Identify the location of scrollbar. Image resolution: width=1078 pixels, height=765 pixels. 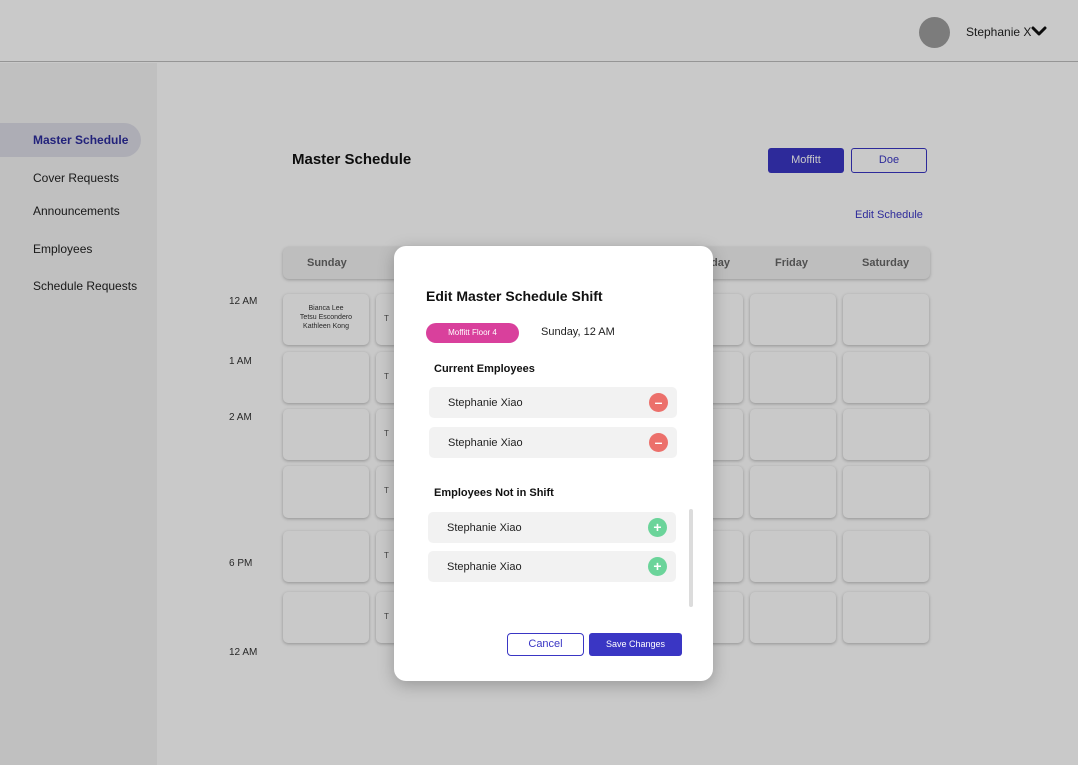
(691, 558).